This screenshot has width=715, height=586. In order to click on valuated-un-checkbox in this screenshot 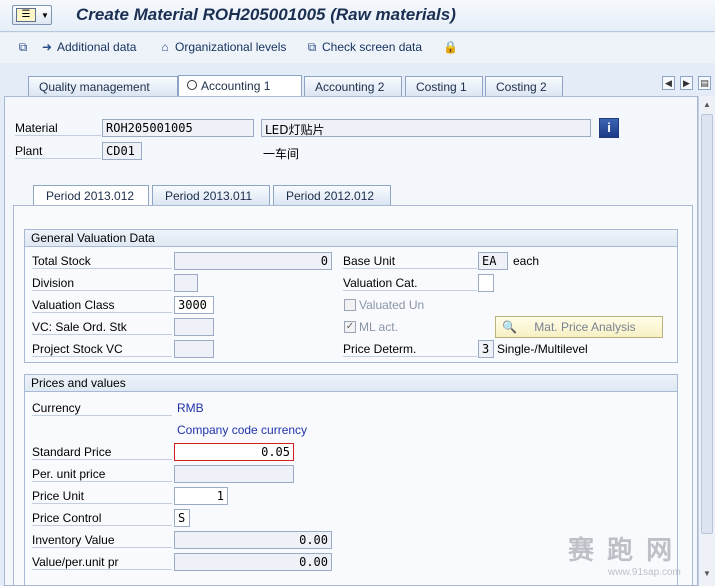, I will do `click(350, 305)`.